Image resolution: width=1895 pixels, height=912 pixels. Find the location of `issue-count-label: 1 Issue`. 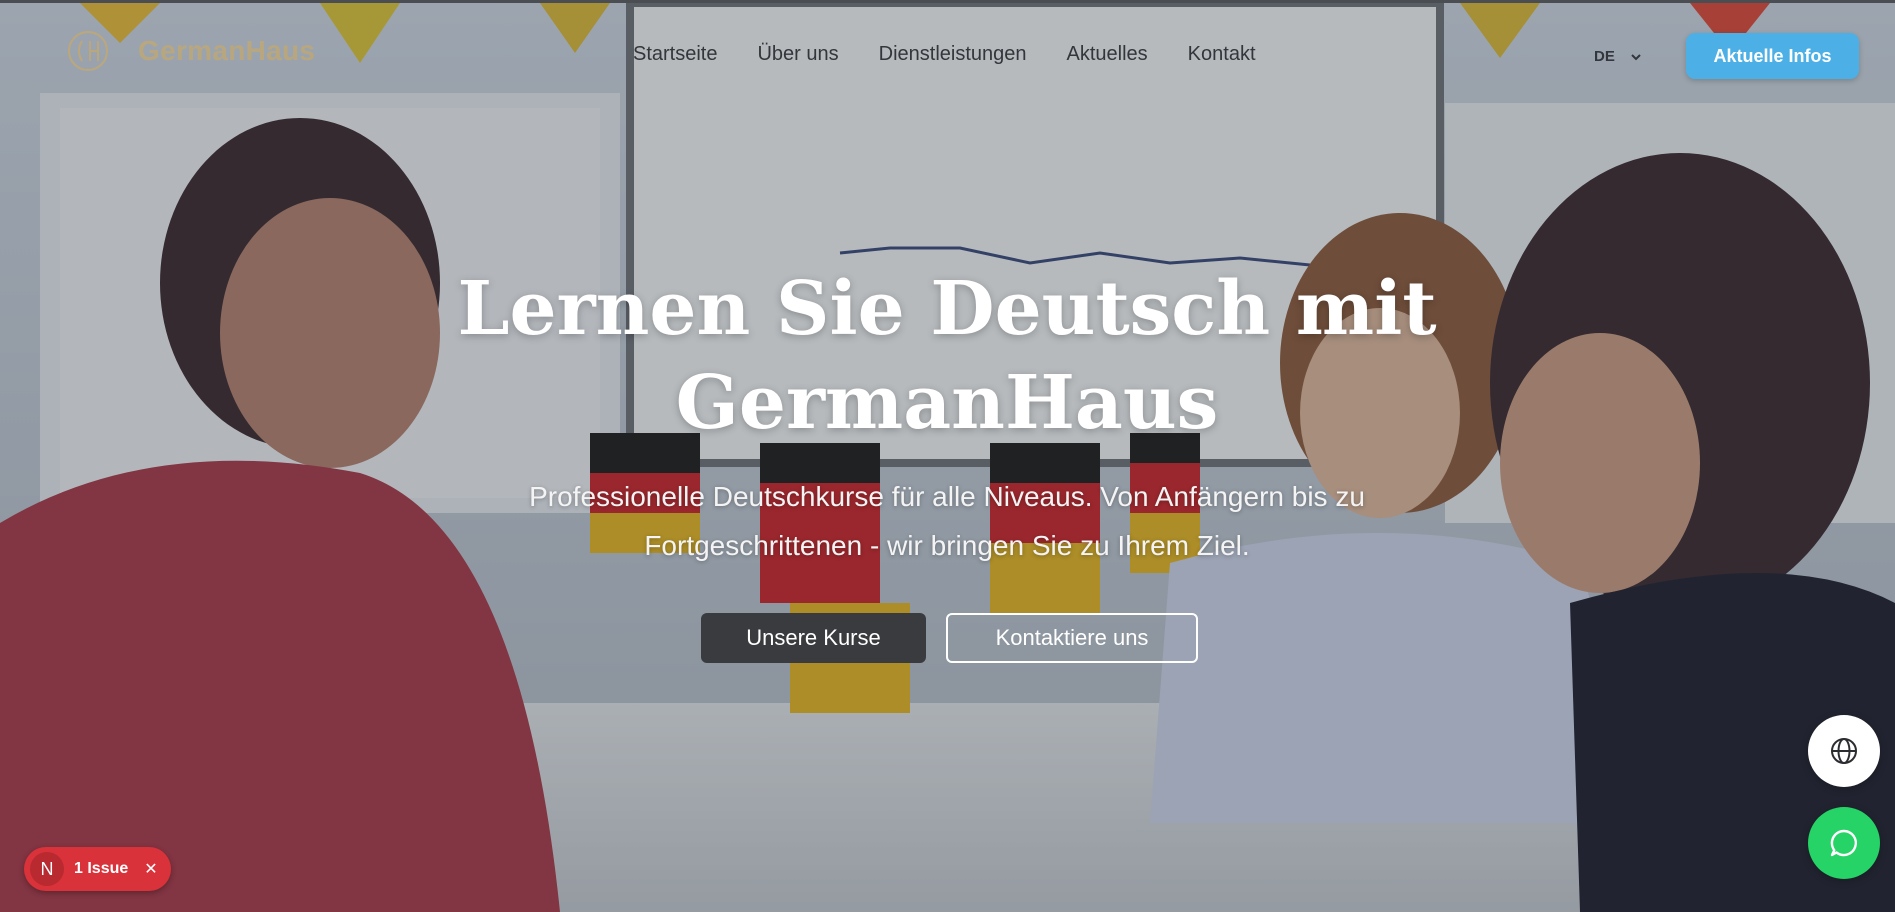

issue-count-label: 1 Issue is located at coordinates (101, 868).